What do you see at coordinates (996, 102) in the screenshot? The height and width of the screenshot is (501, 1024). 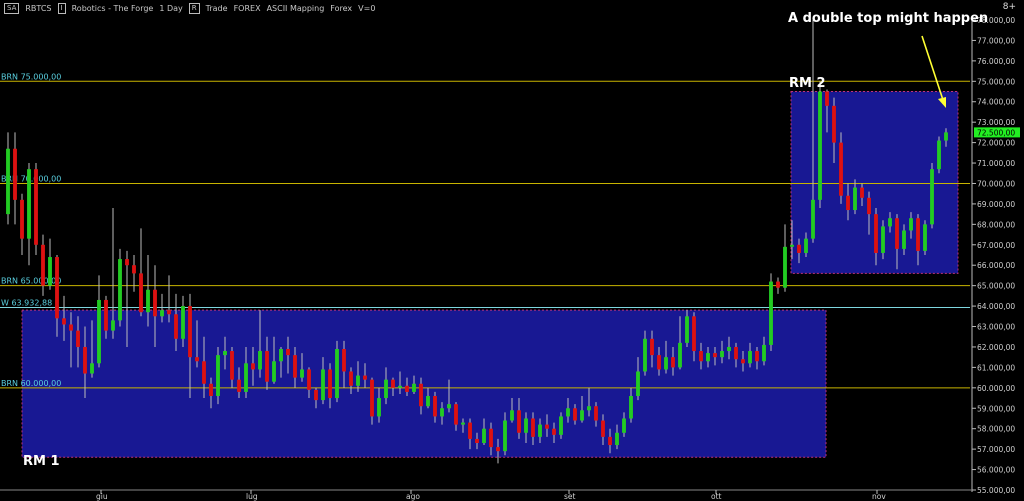 I see `y-tick-label: 74.000,00` at bounding box center [996, 102].